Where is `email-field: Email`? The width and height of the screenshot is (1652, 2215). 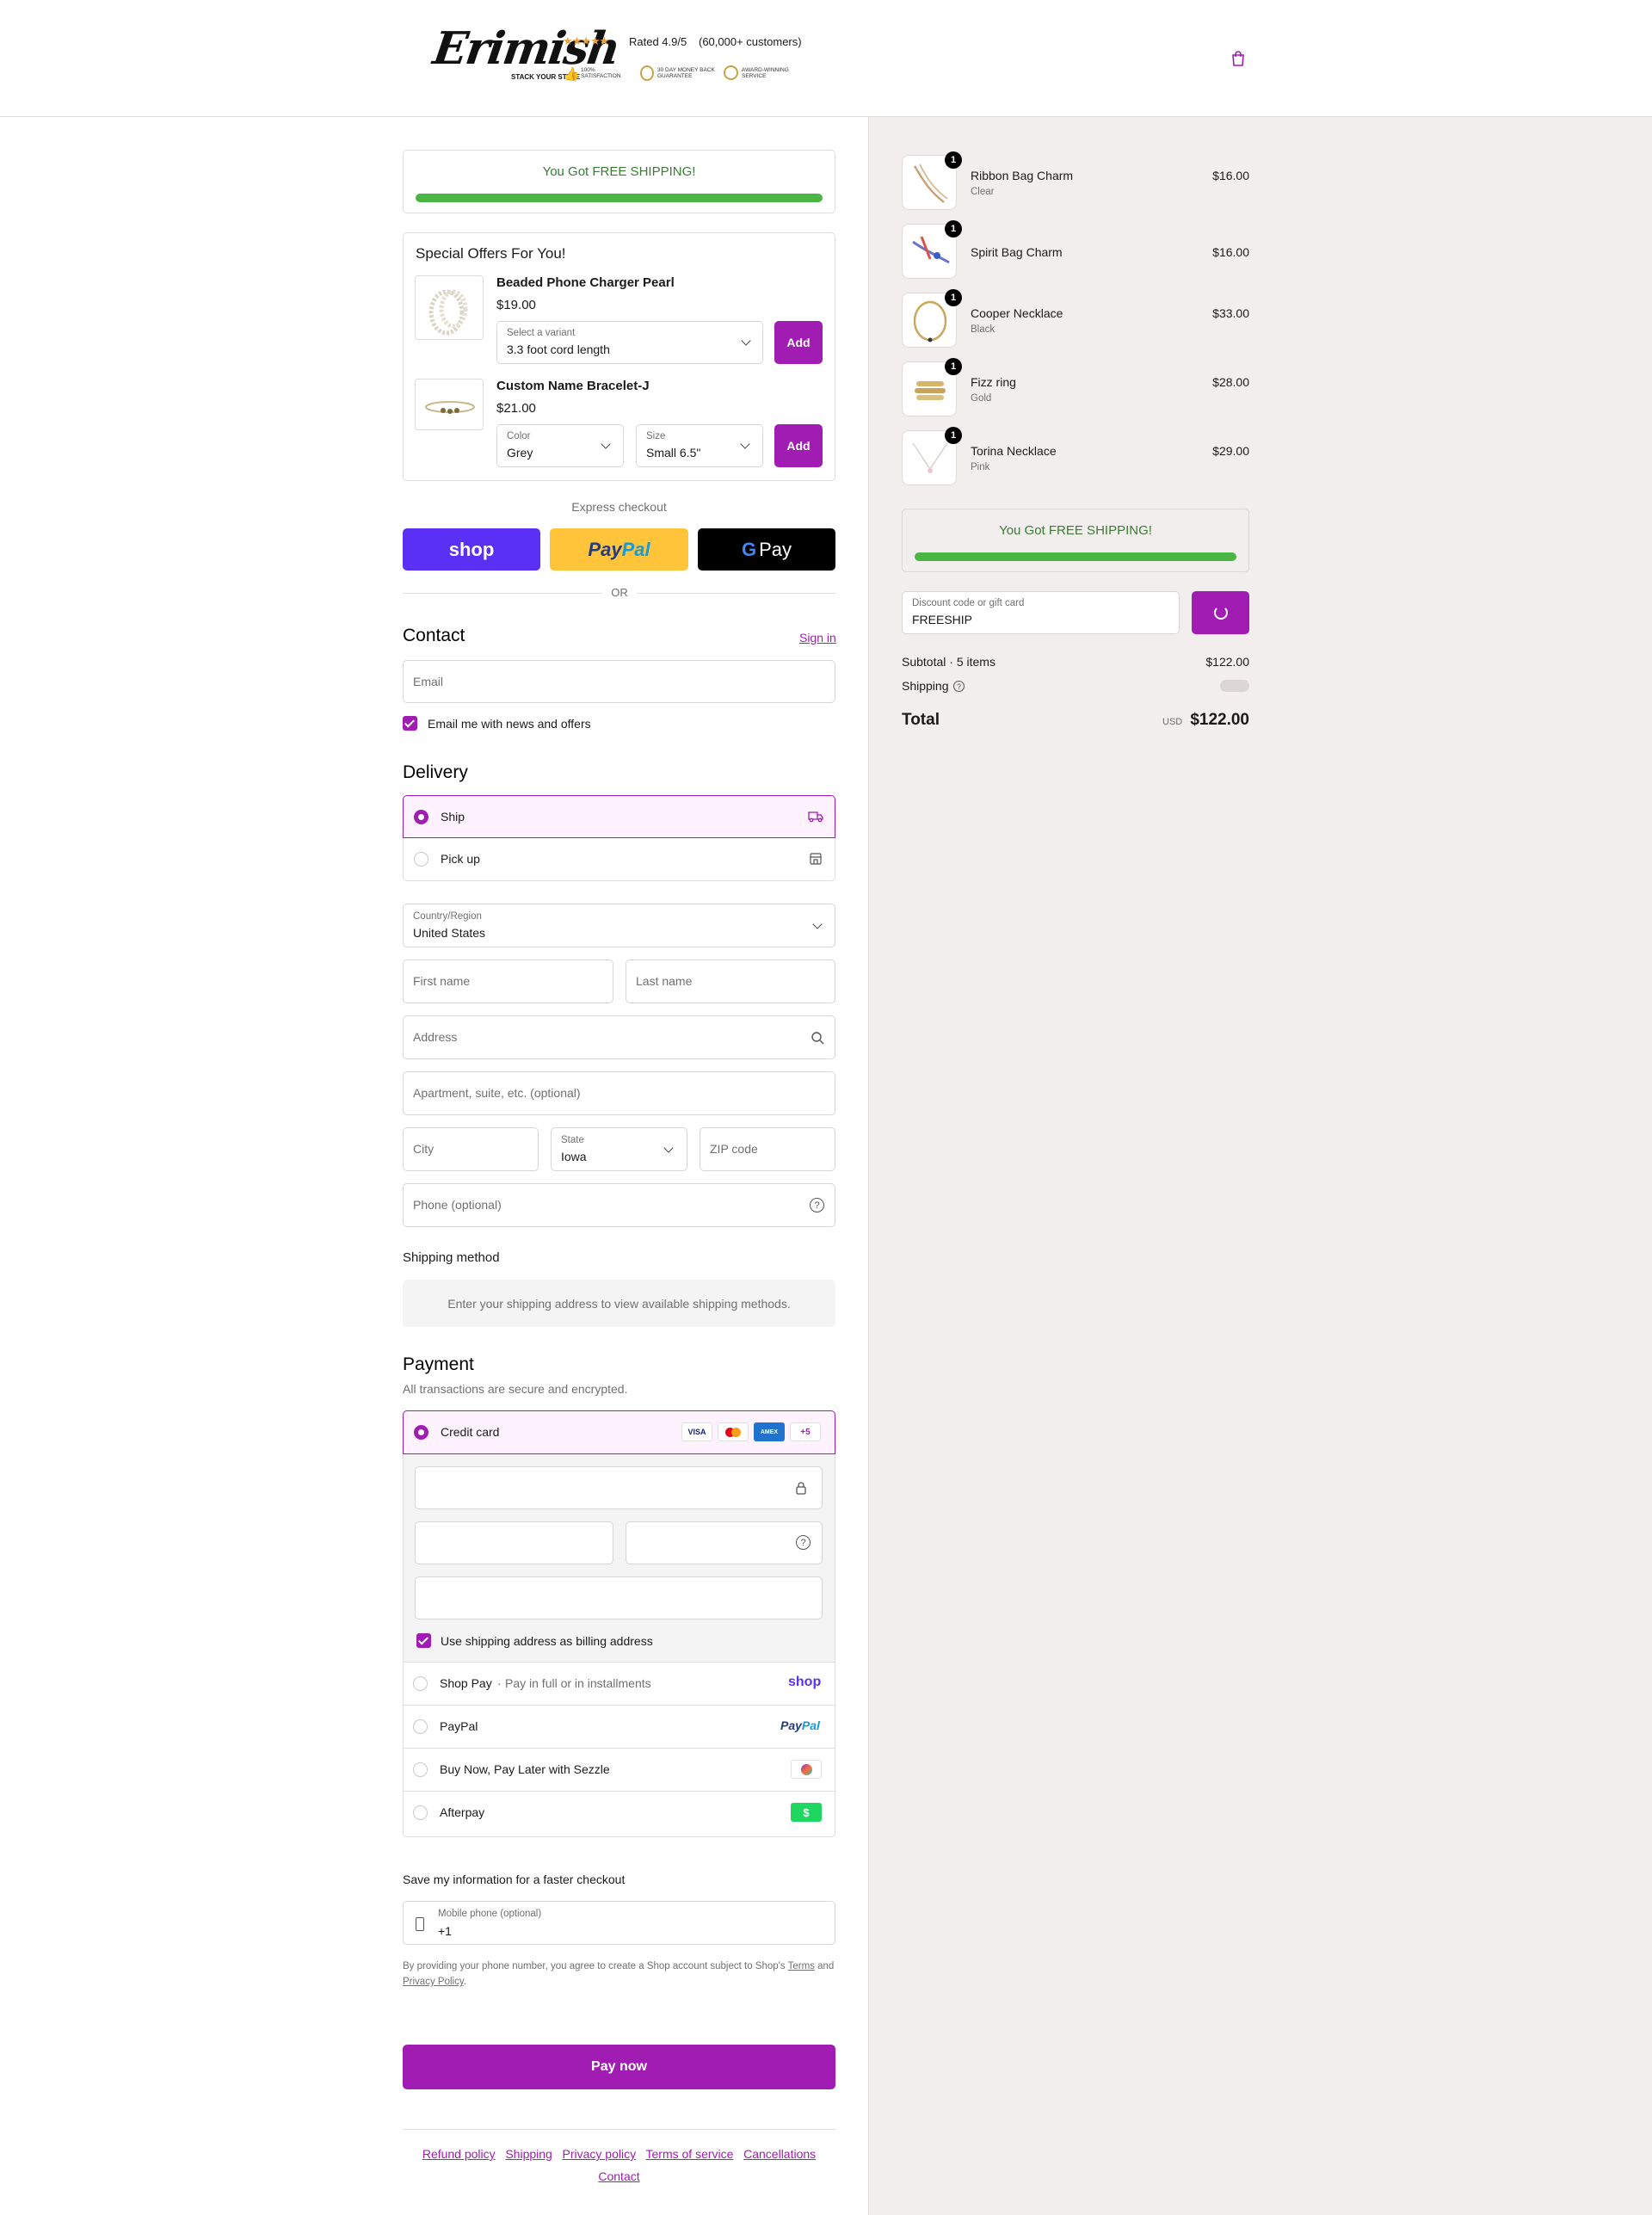
email-field: Email is located at coordinates (619, 681).